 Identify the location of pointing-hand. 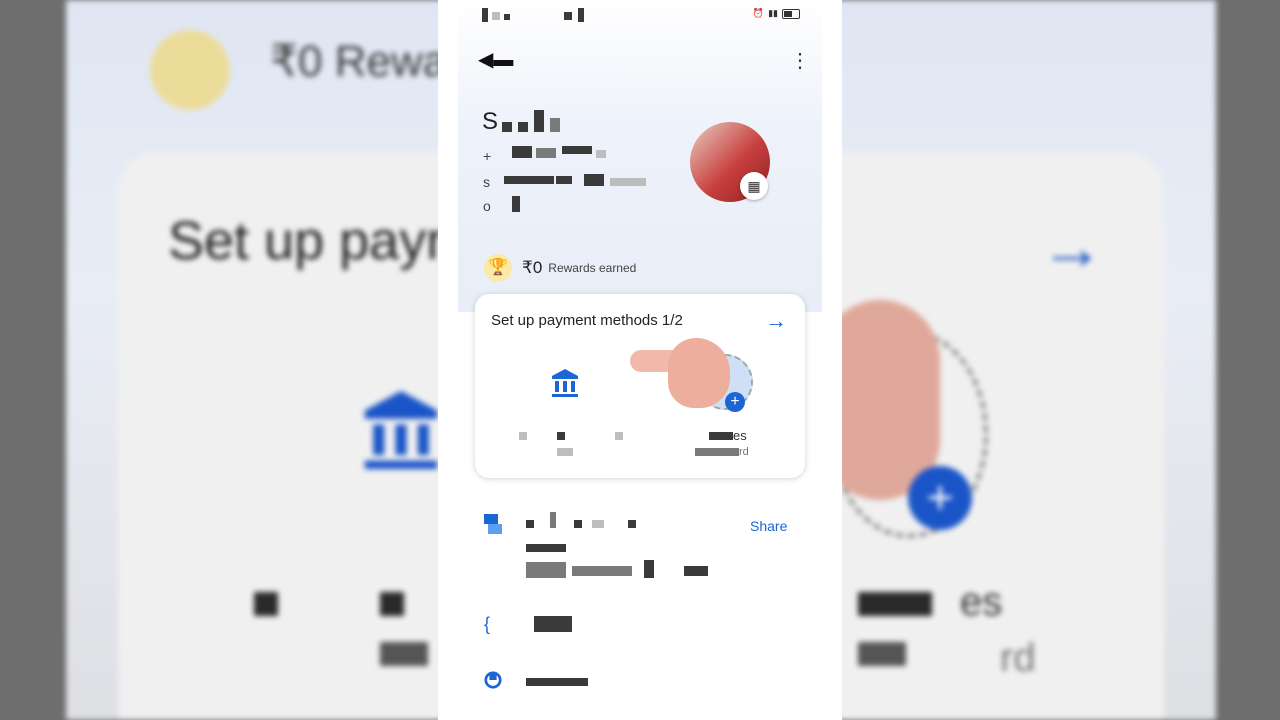
(680, 373).